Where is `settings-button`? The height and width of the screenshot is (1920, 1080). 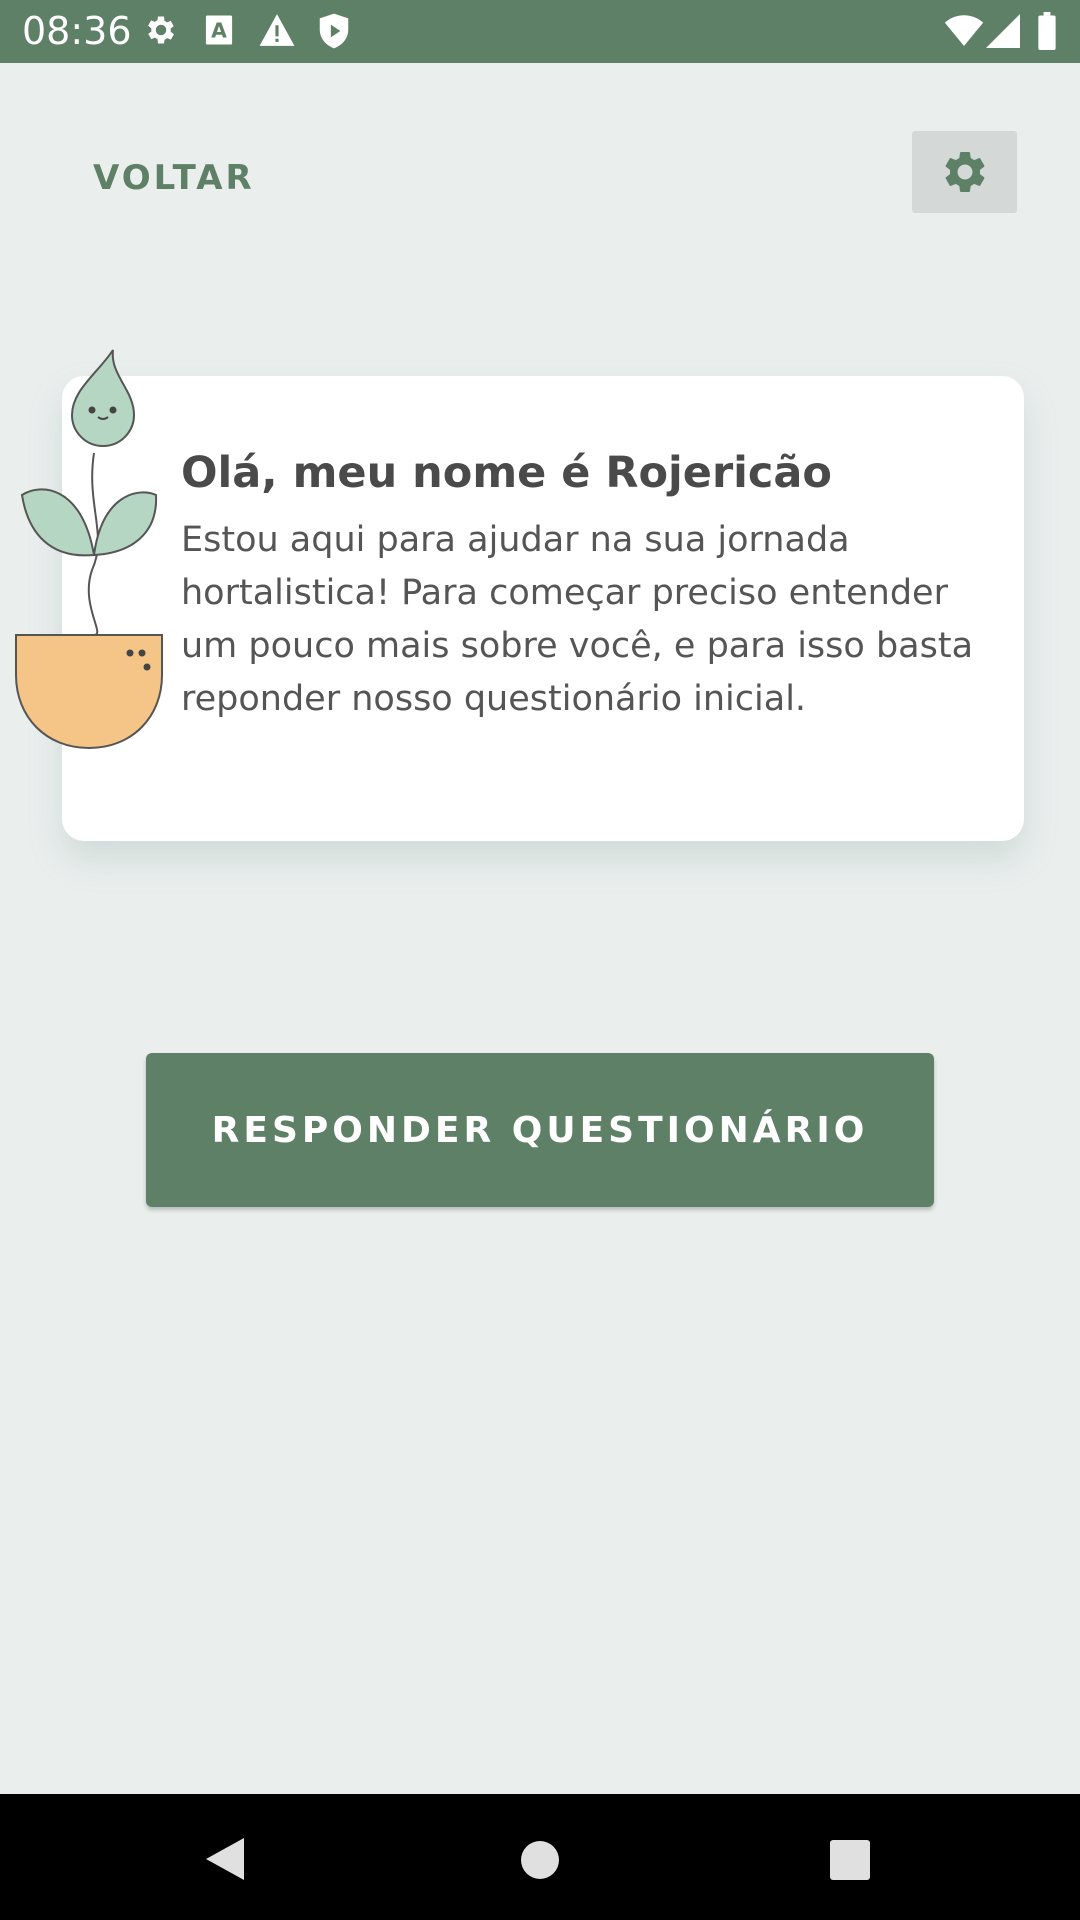
settings-button is located at coordinates (964, 172).